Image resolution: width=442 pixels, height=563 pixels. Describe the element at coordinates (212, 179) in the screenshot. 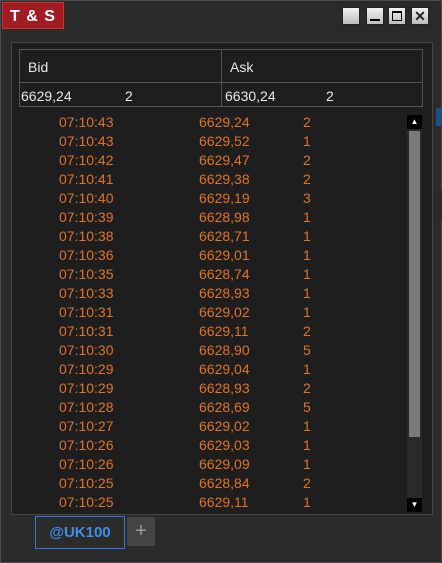

I see `trade-row: 07:10:41 6629,38 2` at that location.